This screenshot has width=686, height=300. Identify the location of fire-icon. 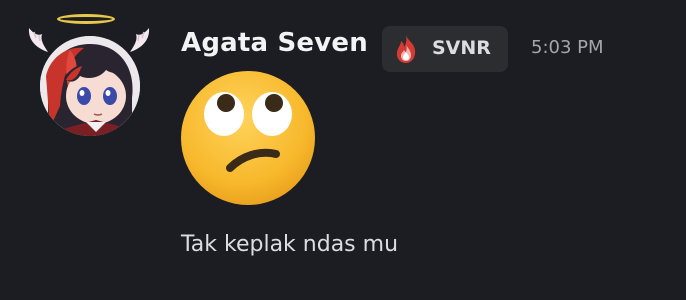
(406, 49).